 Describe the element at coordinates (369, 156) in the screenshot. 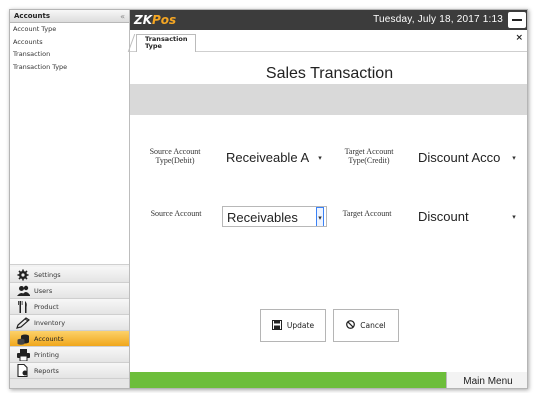

I see `target-account-type-label: Target Account Type(Credit)` at that location.